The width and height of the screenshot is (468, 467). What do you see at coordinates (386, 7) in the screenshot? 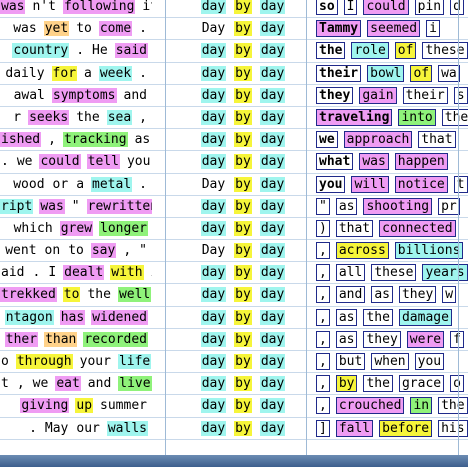
I see `context-token: could` at bounding box center [386, 7].